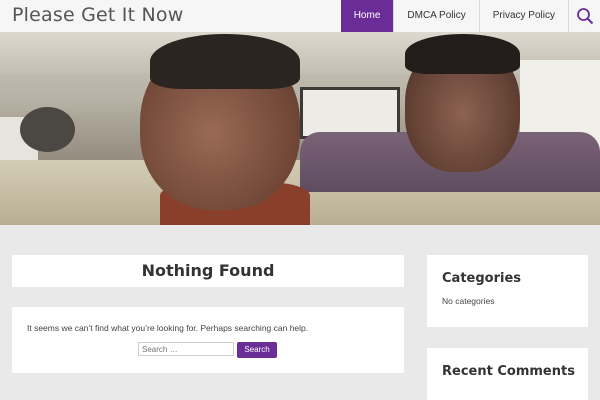  I want to click on page-title: Nothing Found, so click(208, 270).